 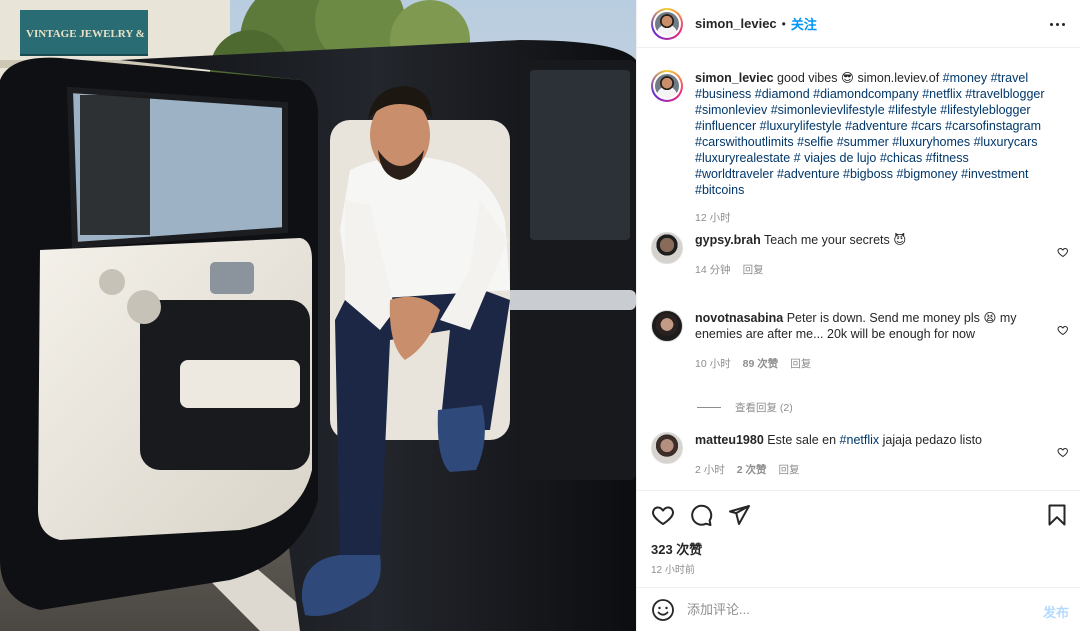 I want to click on comment-time: 10 小时, so click(x=713, y=364).